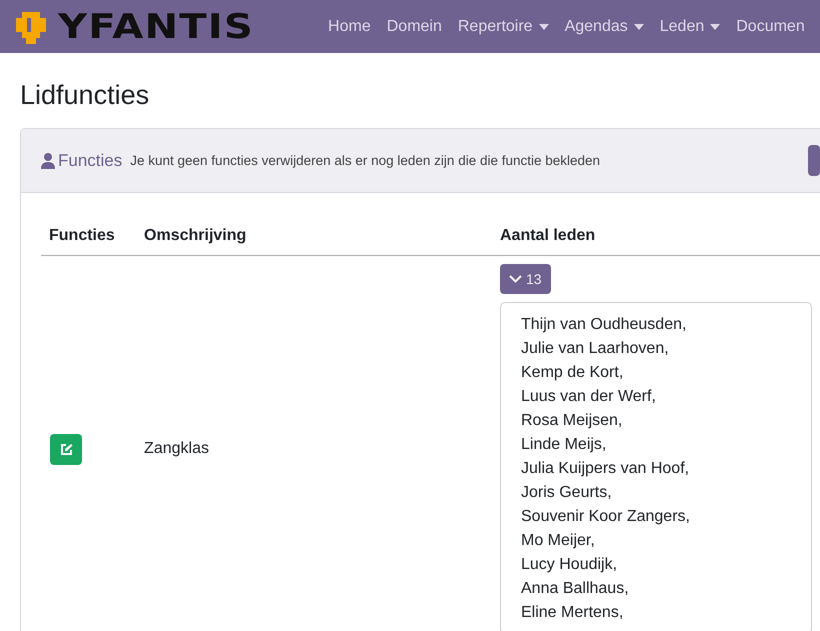 The image size is (820, 631). I want to click on member-name: Rosa Meijsen,, so click(572, 421).